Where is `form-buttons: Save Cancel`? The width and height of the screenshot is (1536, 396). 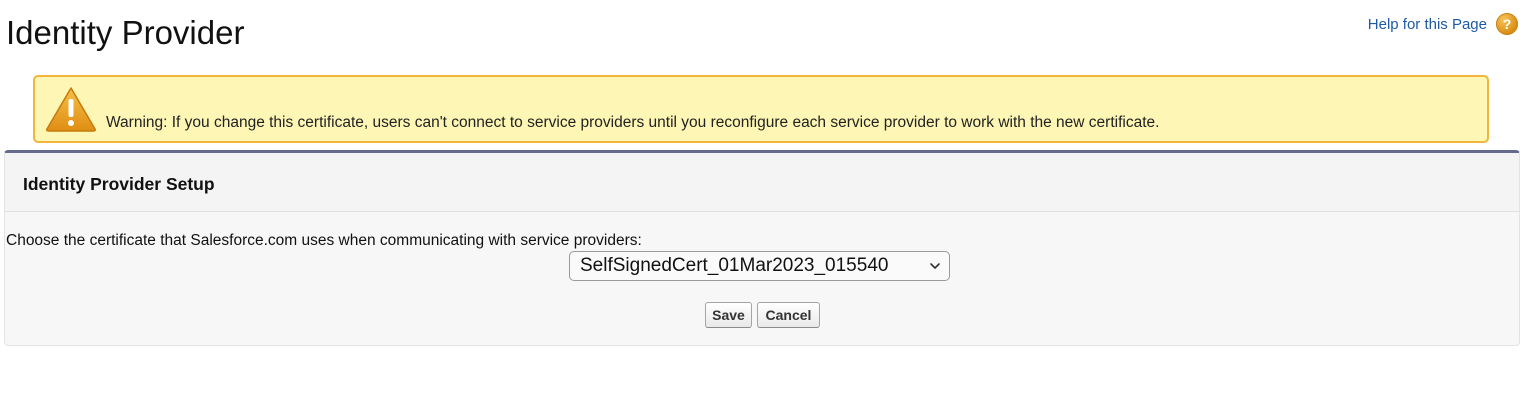
form-buttons: Save Cancel is located at coordinates (762, 315).